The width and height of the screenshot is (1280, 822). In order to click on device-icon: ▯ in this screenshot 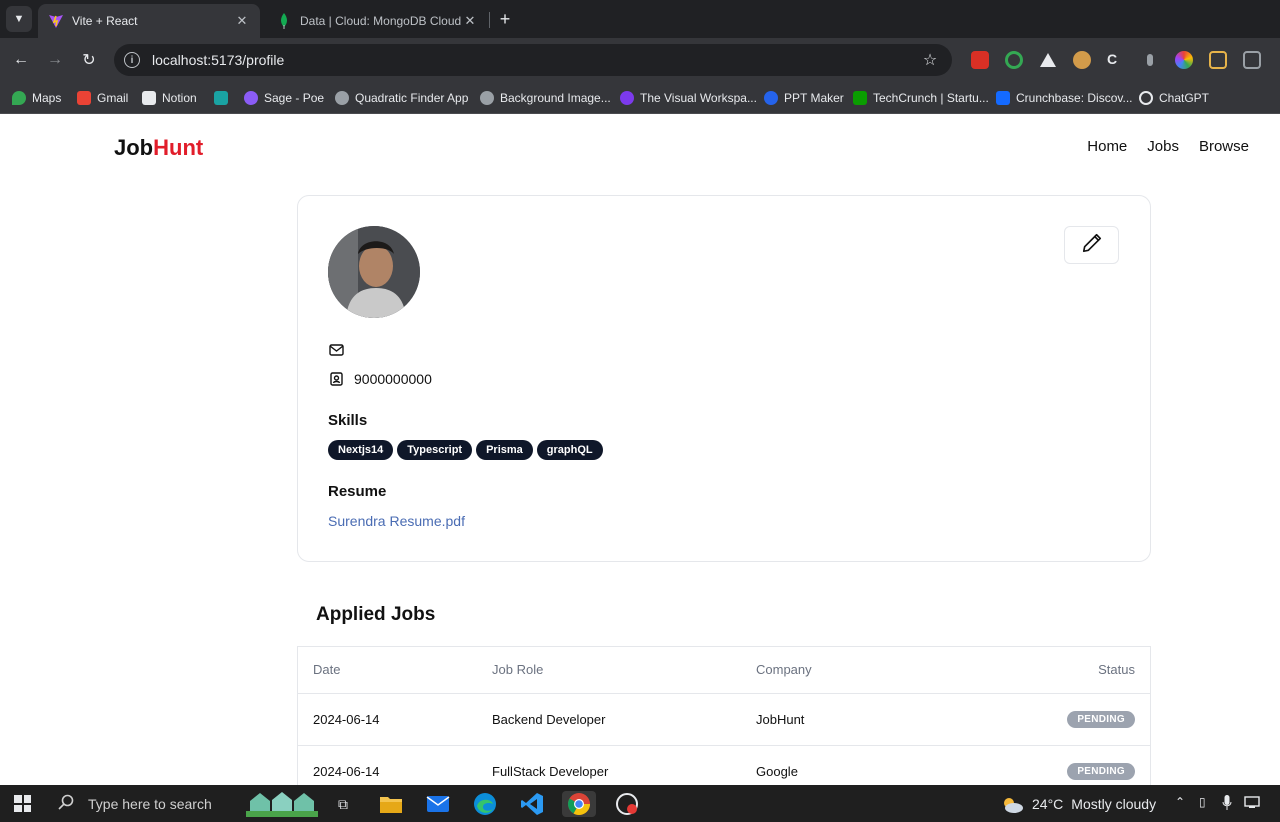, I will do `click(1202, 802)`.